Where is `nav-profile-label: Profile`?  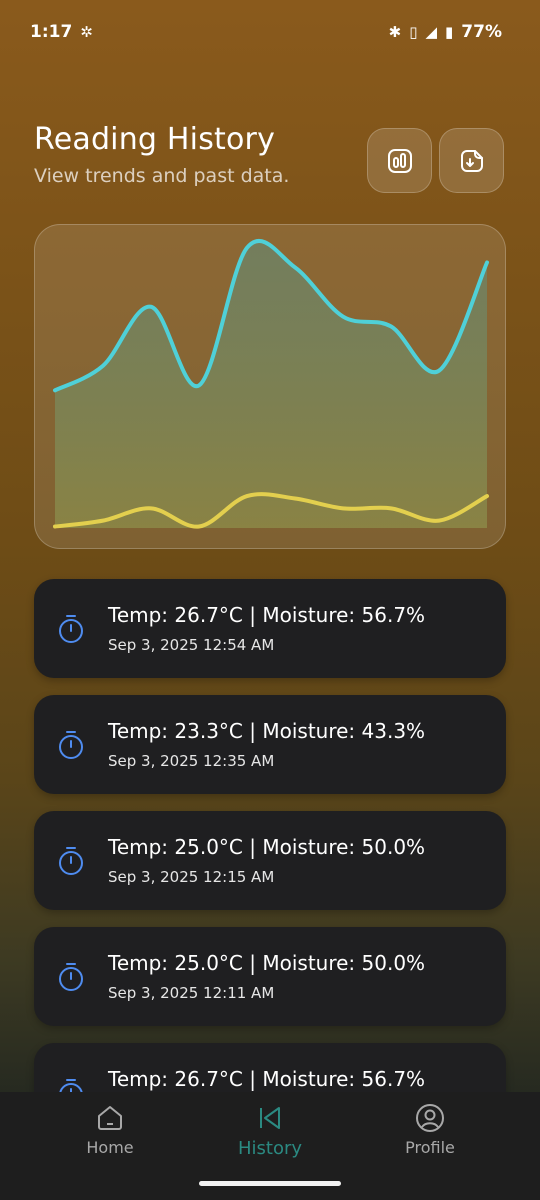 nav-profile-label: Profile is located at coordinates (430, 1147).